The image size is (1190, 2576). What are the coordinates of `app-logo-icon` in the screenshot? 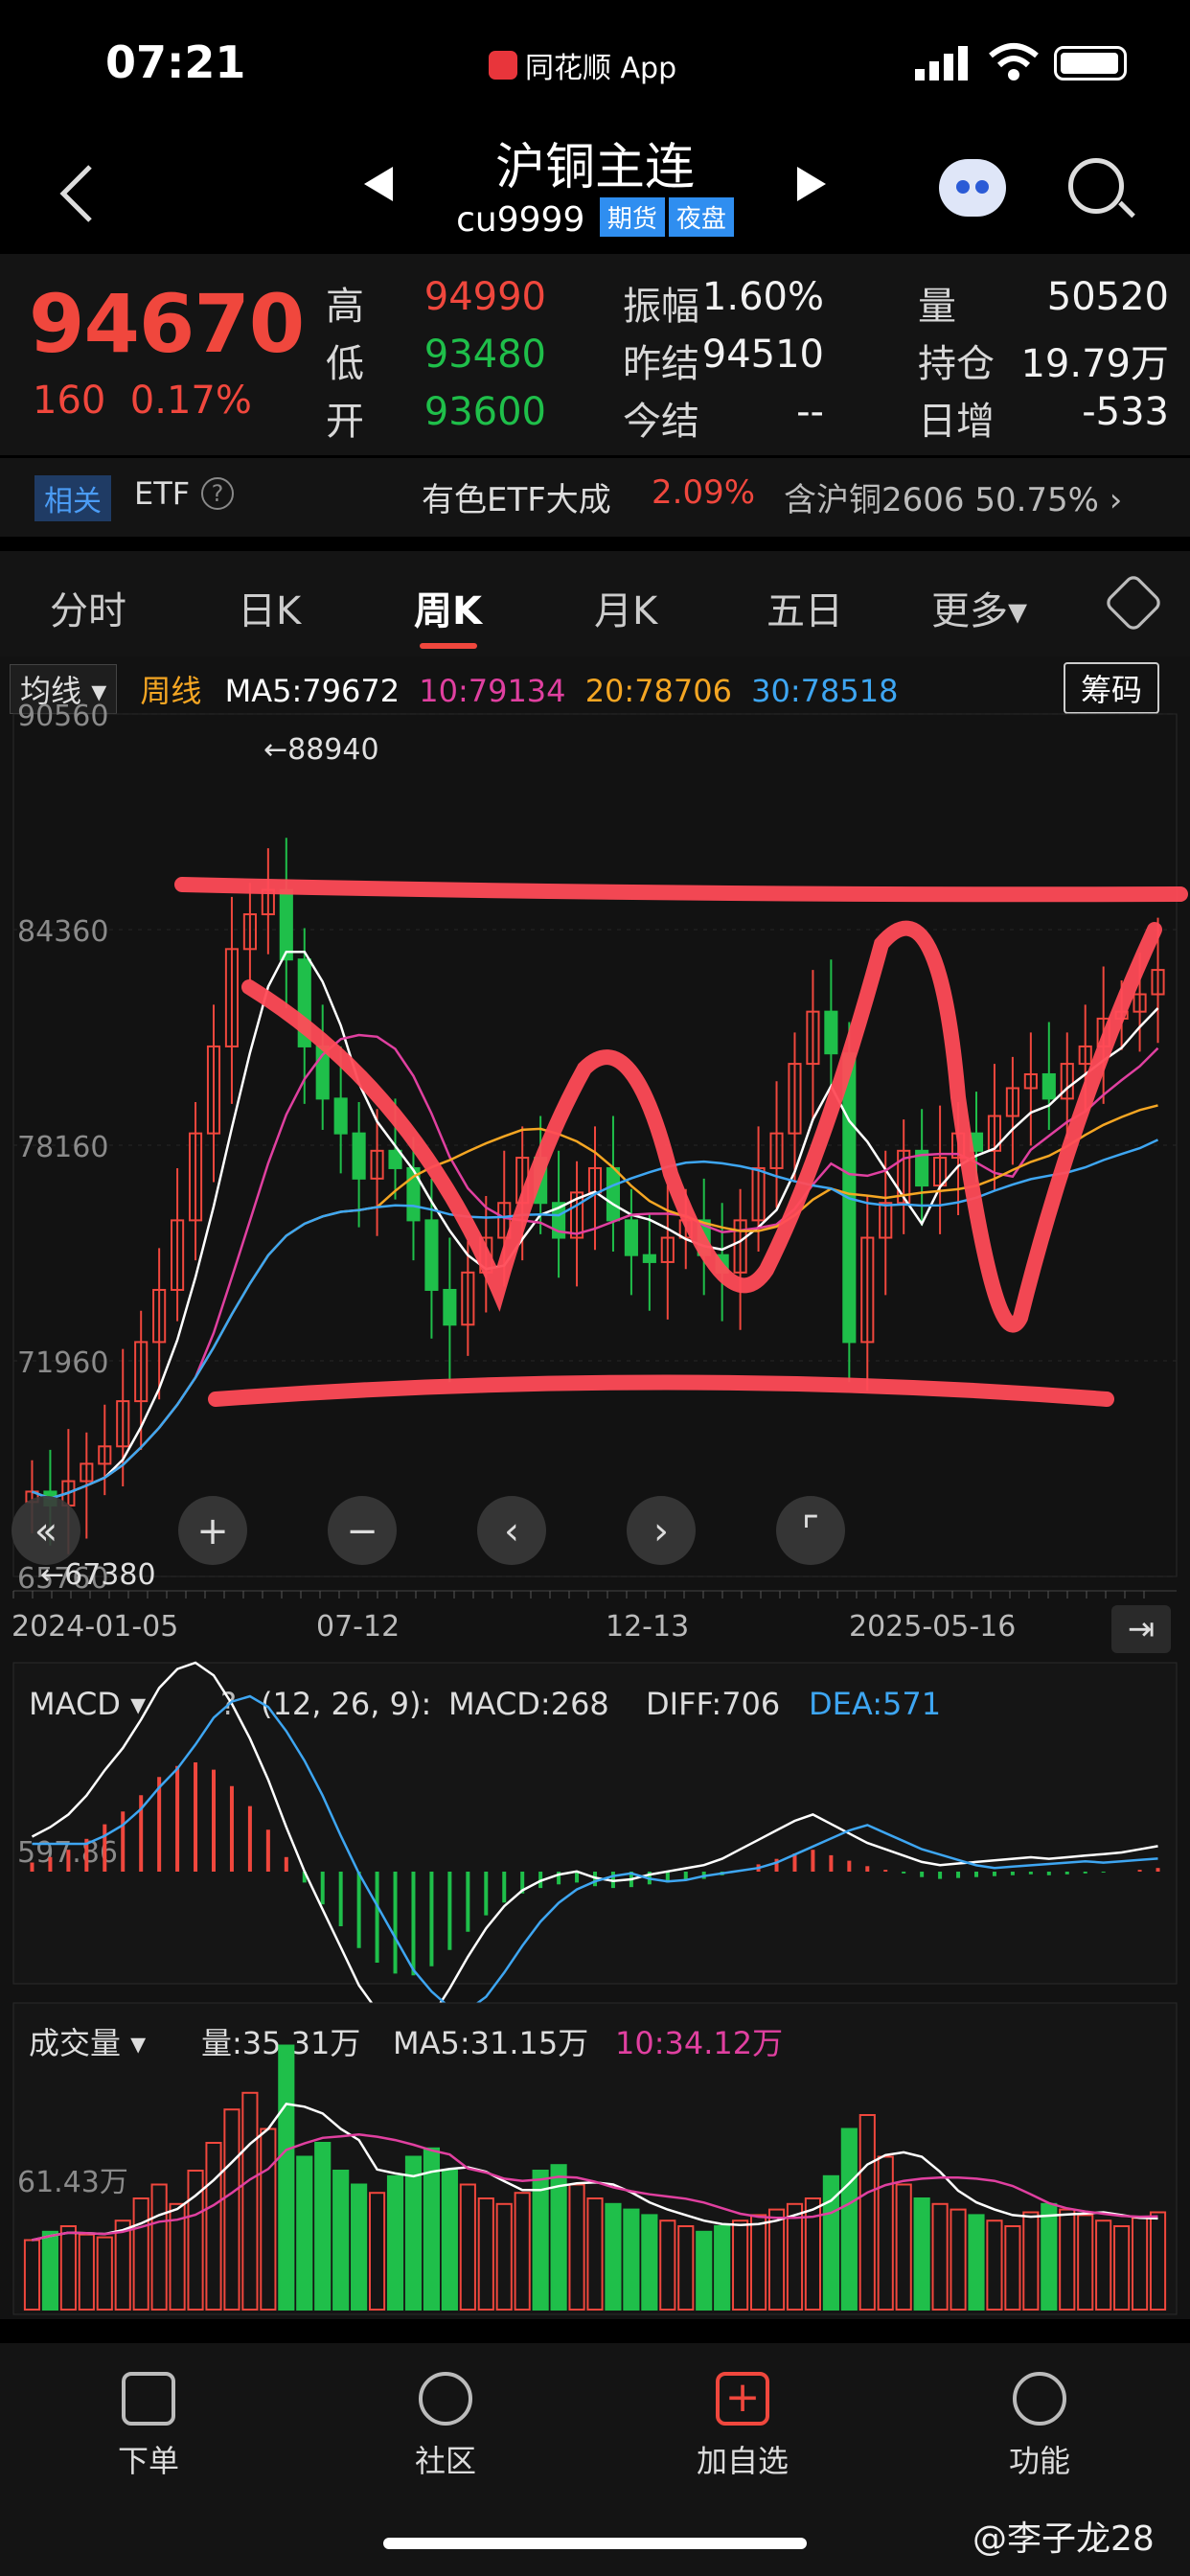 It's located at (503, 65).